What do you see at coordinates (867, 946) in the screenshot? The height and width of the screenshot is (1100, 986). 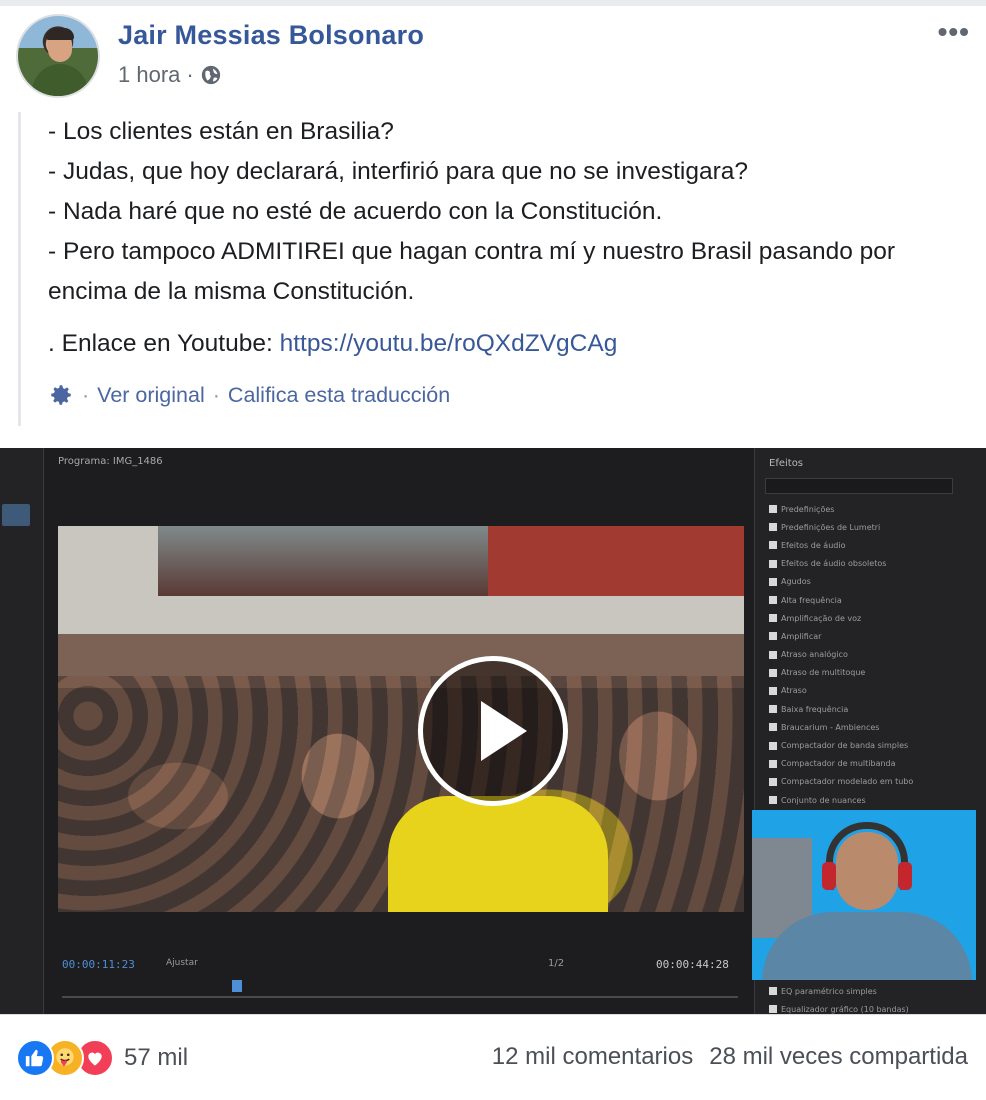 I see `webcam-shirt` at bounding box center [867, 946].